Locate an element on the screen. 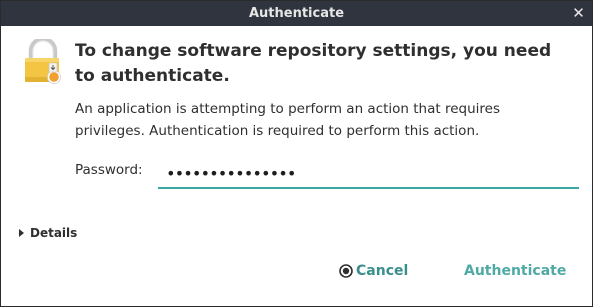 This screenshot has height=307, width=593. password-field is located at coordinates (368, 174).